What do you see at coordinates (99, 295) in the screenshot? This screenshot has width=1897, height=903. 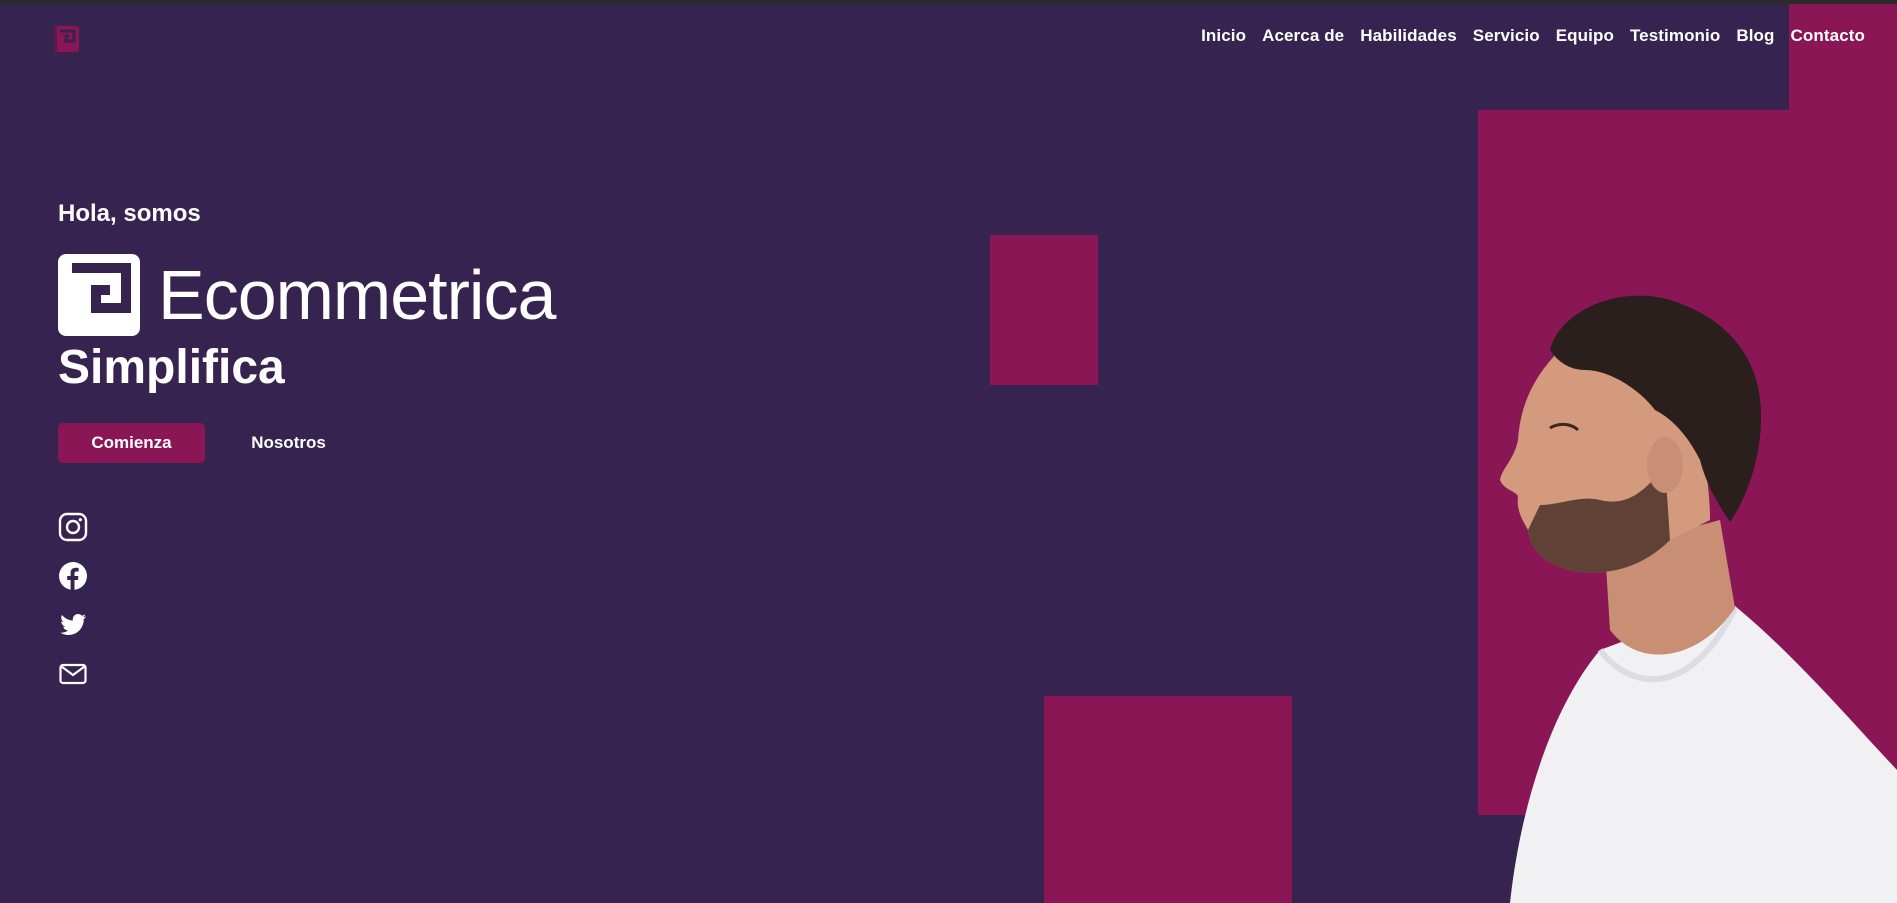 I see `brand-mark-icon` at bounding box center [99, 295].